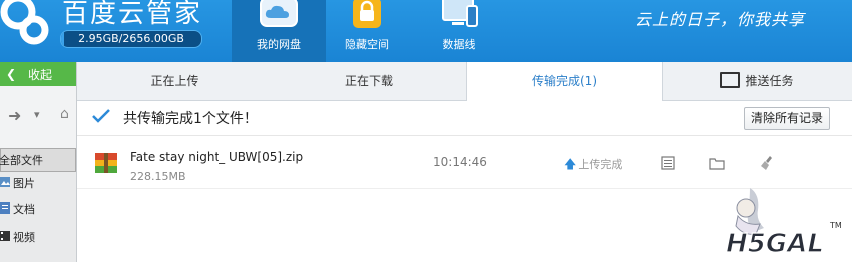 The image size is (852, 262). I want to click on tab-label: 正在上传, so click(174, 81).